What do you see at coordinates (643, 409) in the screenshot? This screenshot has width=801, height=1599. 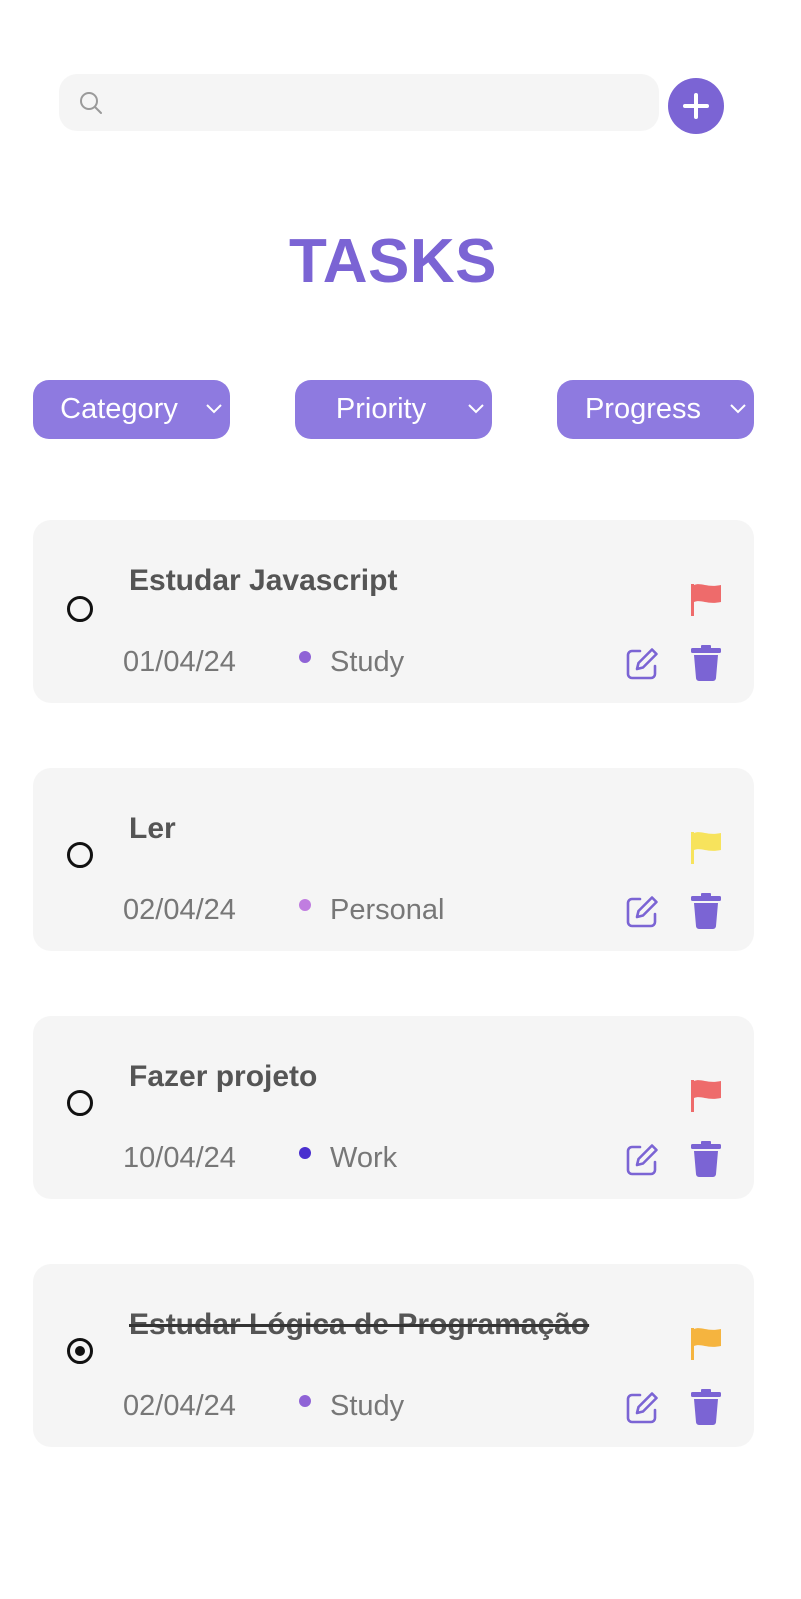 I see `progress-filter-label: Progress` at bounding box center [643, 409].